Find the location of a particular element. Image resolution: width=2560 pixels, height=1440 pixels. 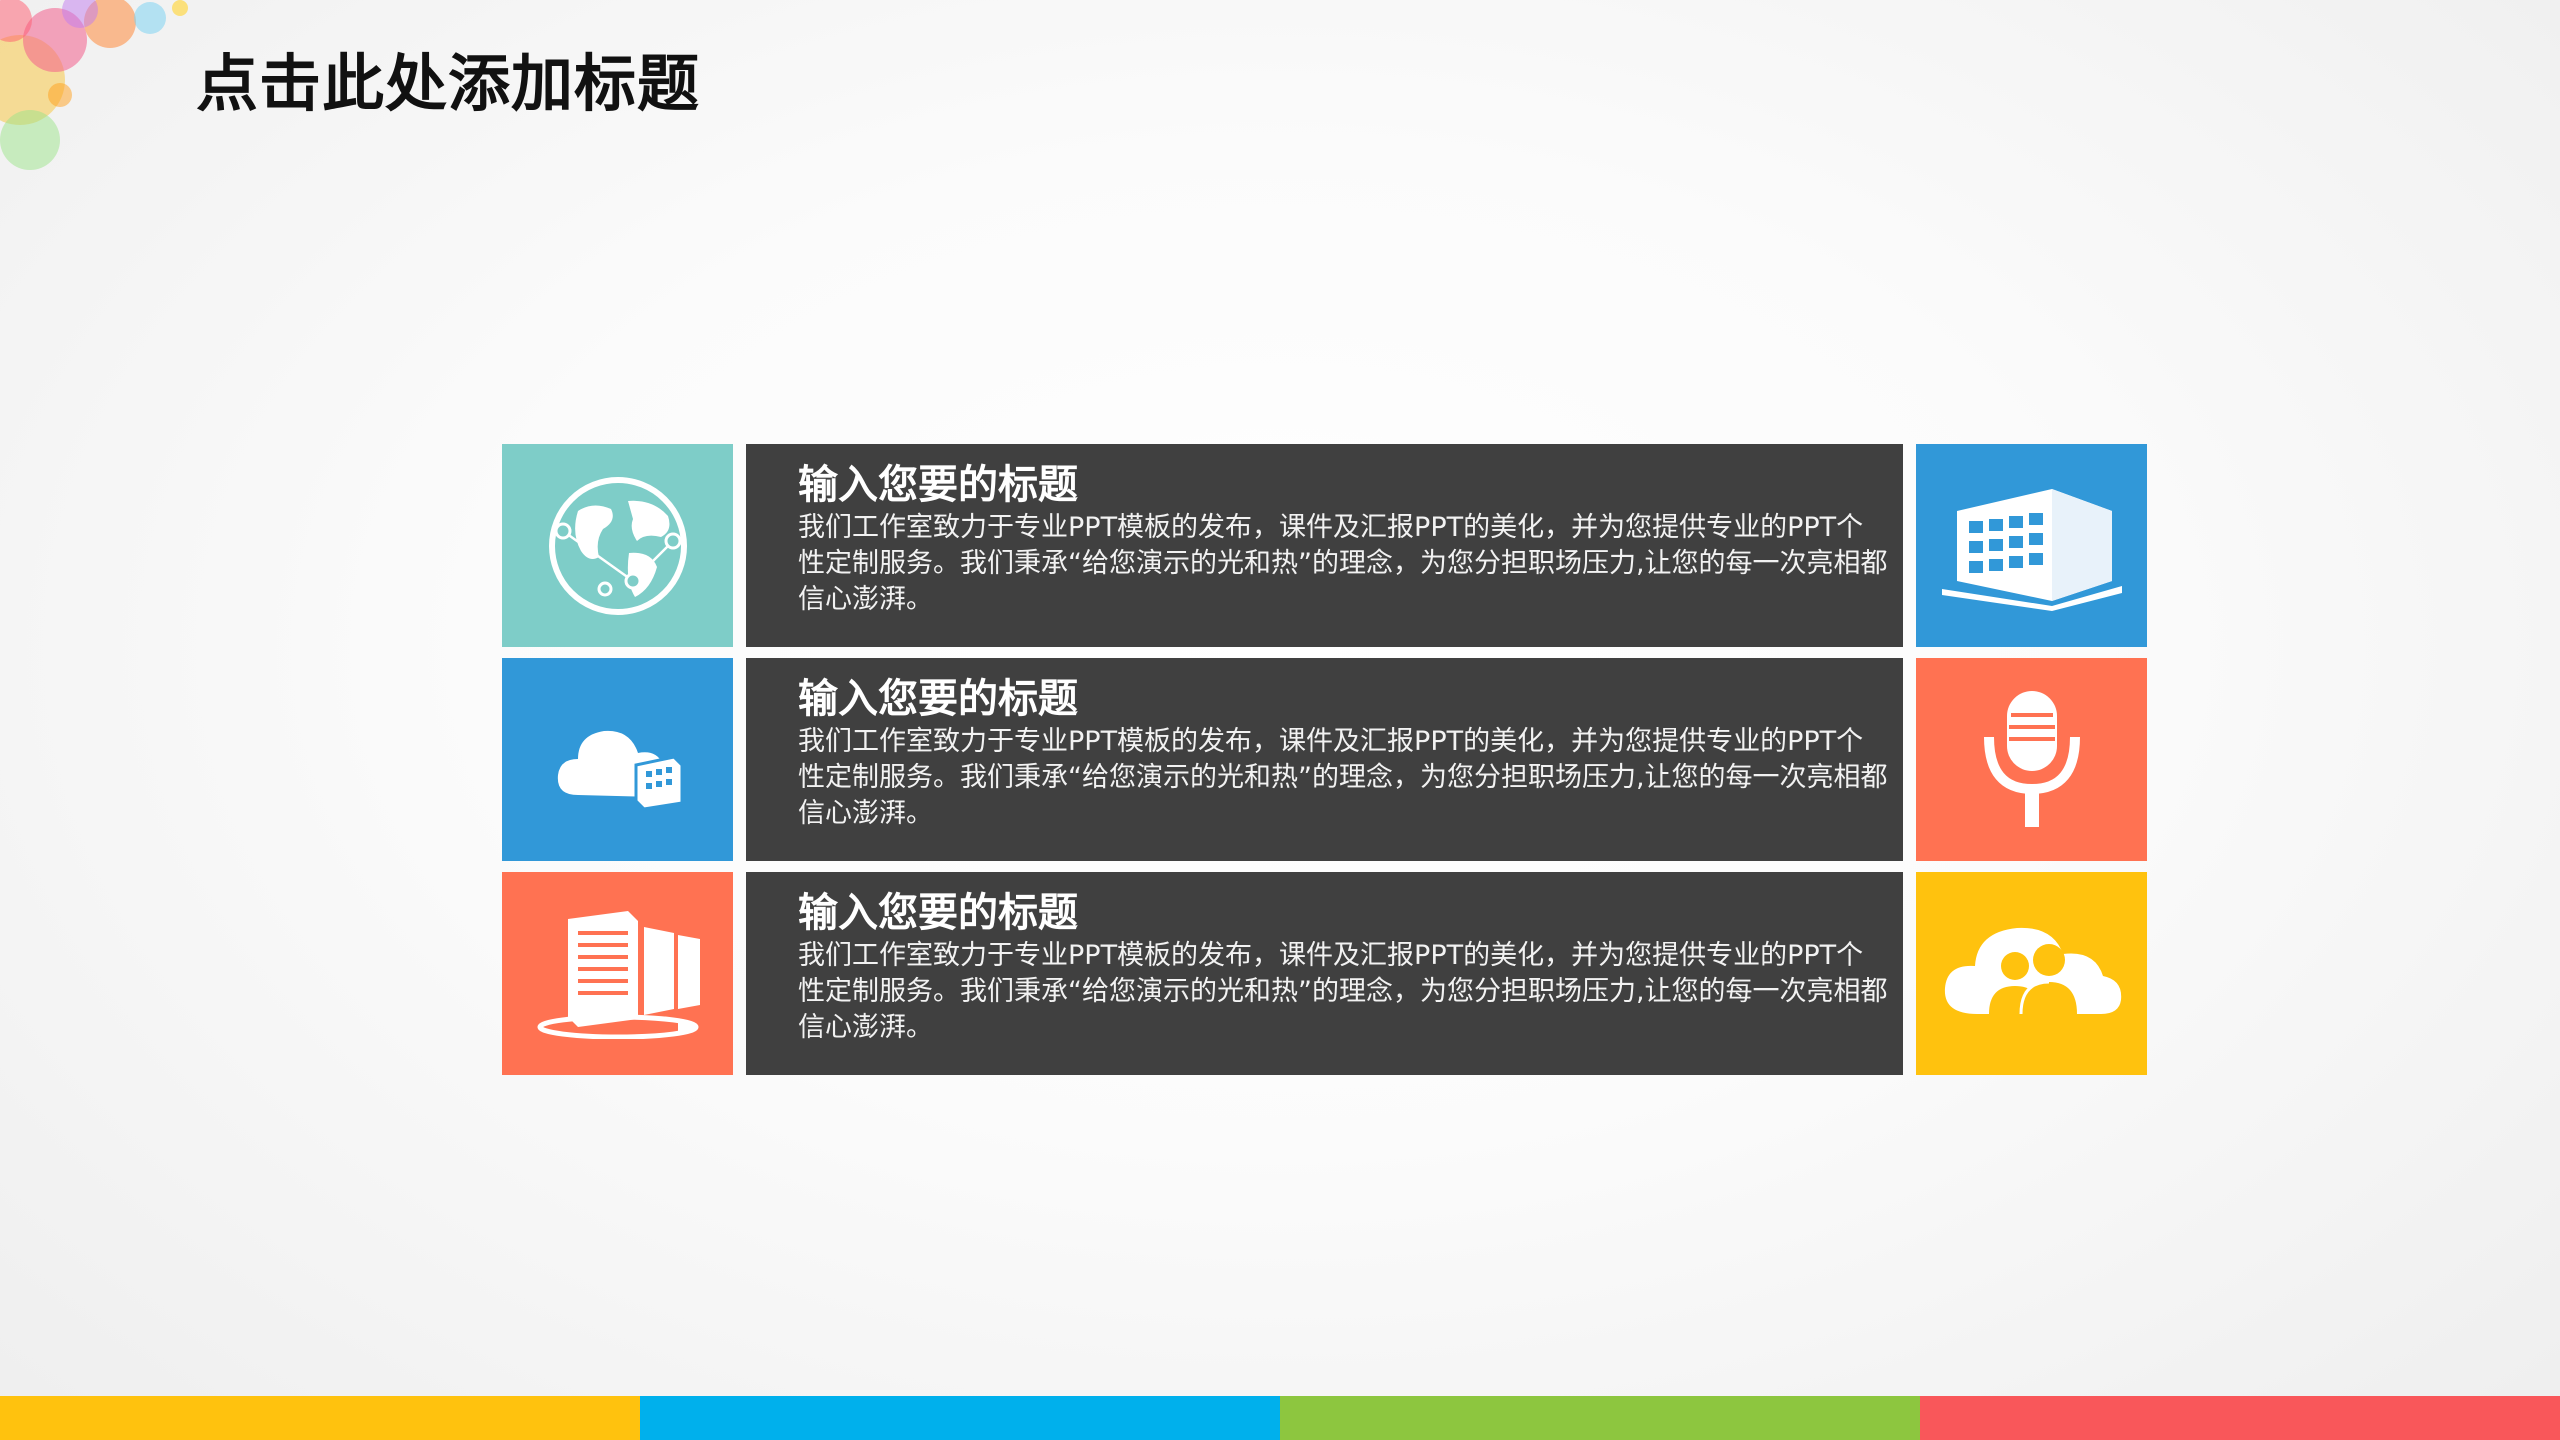

tile-cloud-users is located at coordinates (2031, 973).